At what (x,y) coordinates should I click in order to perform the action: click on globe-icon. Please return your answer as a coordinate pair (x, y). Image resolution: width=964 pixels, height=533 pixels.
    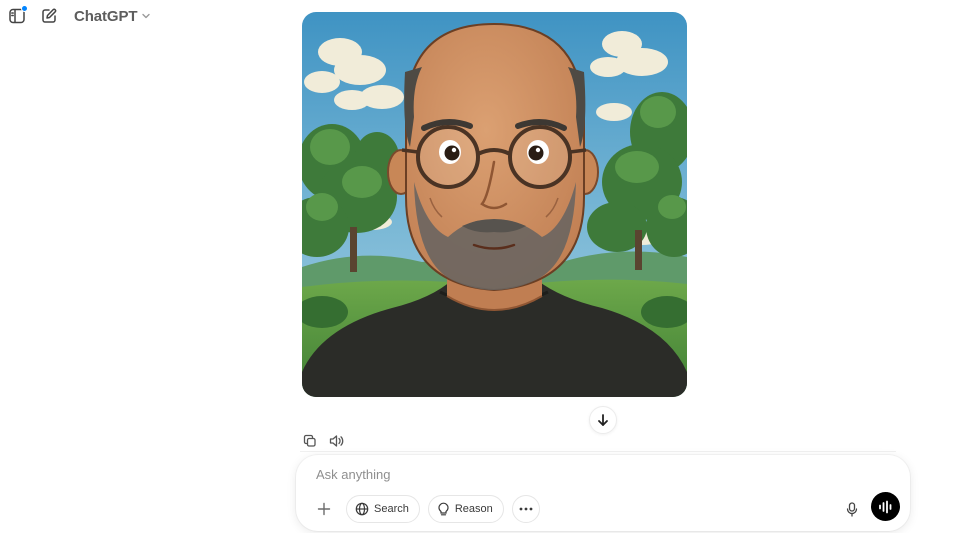
    Looking at the image, I should click on (362, 509).